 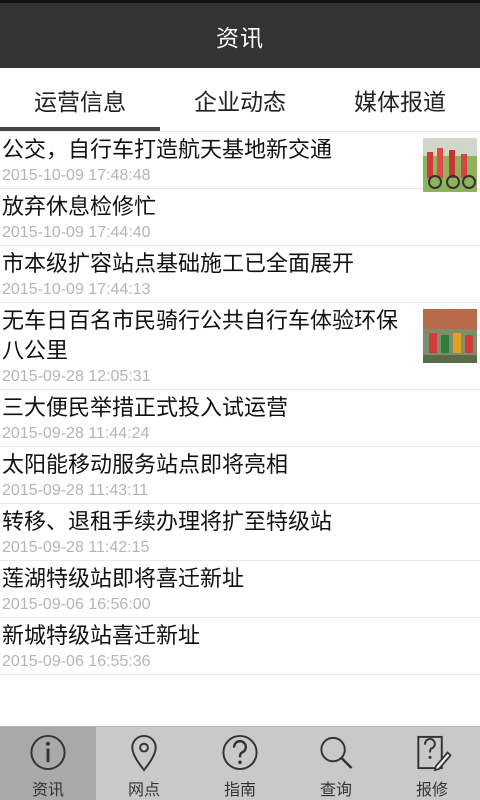 I want to click on nav-label: 指南, so click(x=239, y=789).